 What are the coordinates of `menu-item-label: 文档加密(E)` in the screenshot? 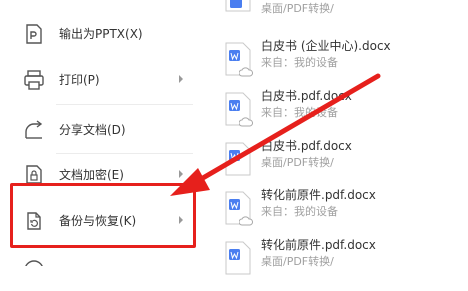 It's located at (91, 175).